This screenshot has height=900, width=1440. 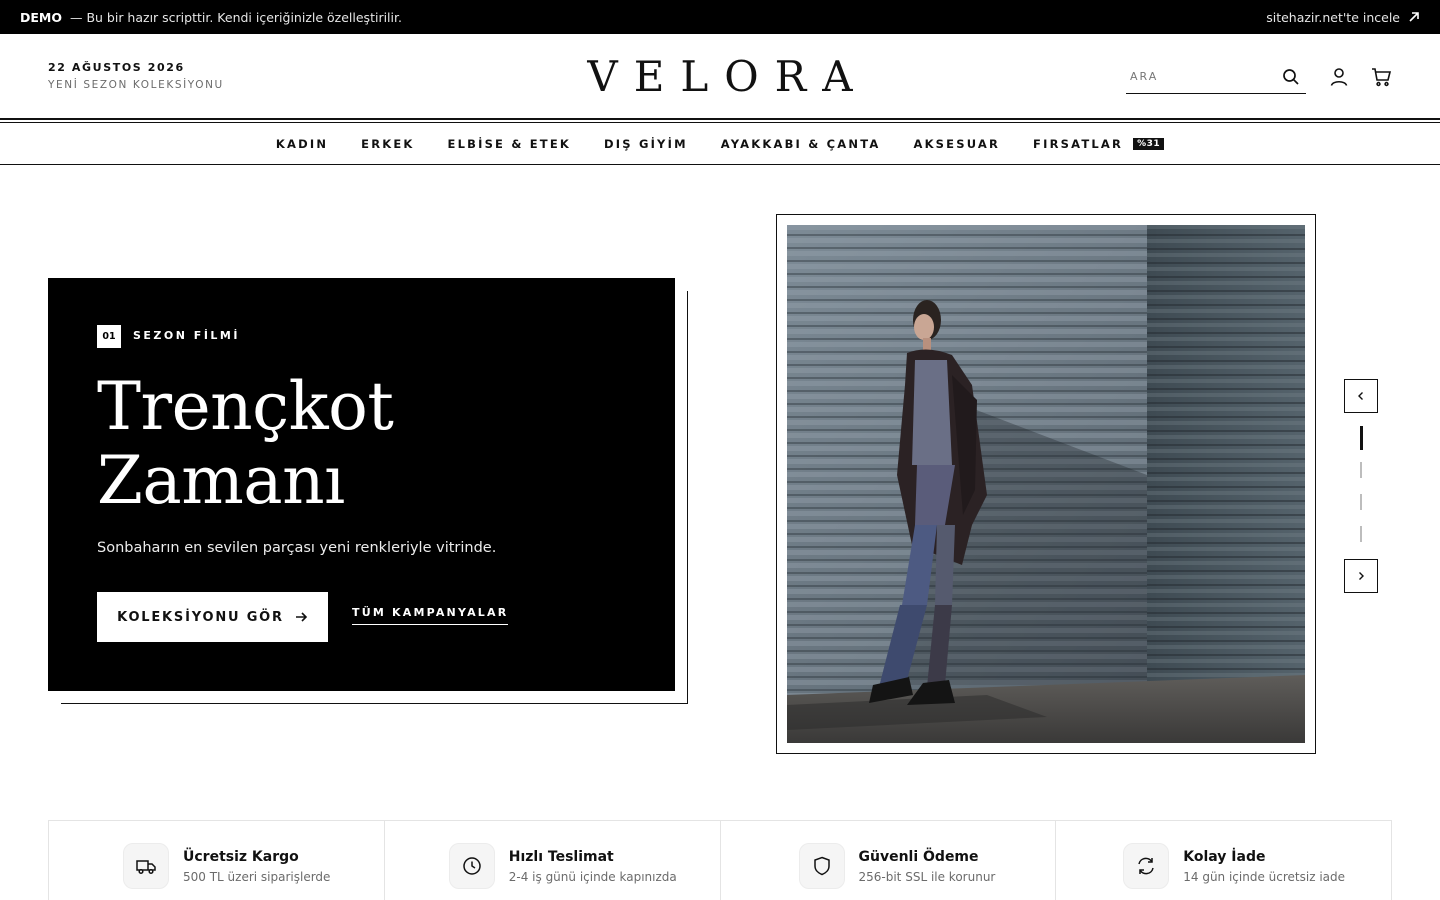 I want to click on nav-item-kadin: KADIN, so click(x=302, y=144).